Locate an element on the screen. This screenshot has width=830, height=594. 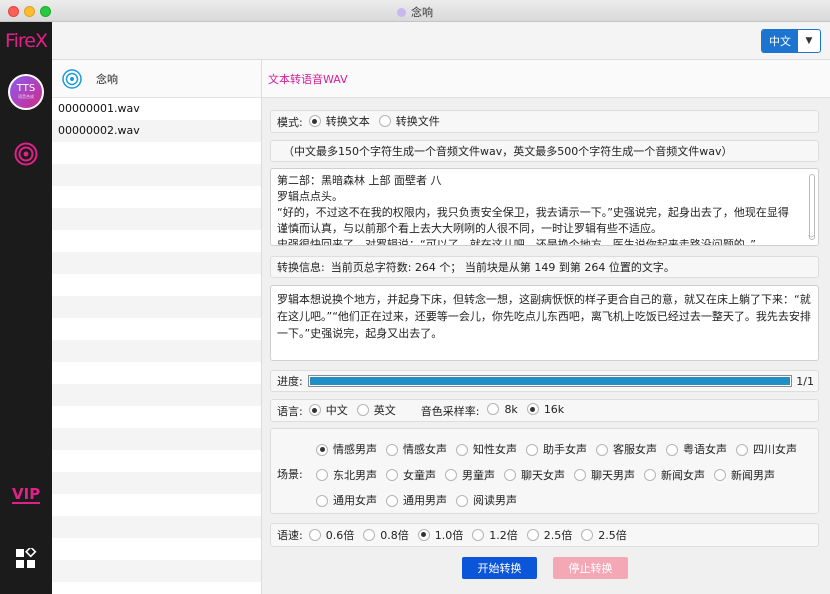
scene-option: 知性女声 is located at coordinates (486, 449).